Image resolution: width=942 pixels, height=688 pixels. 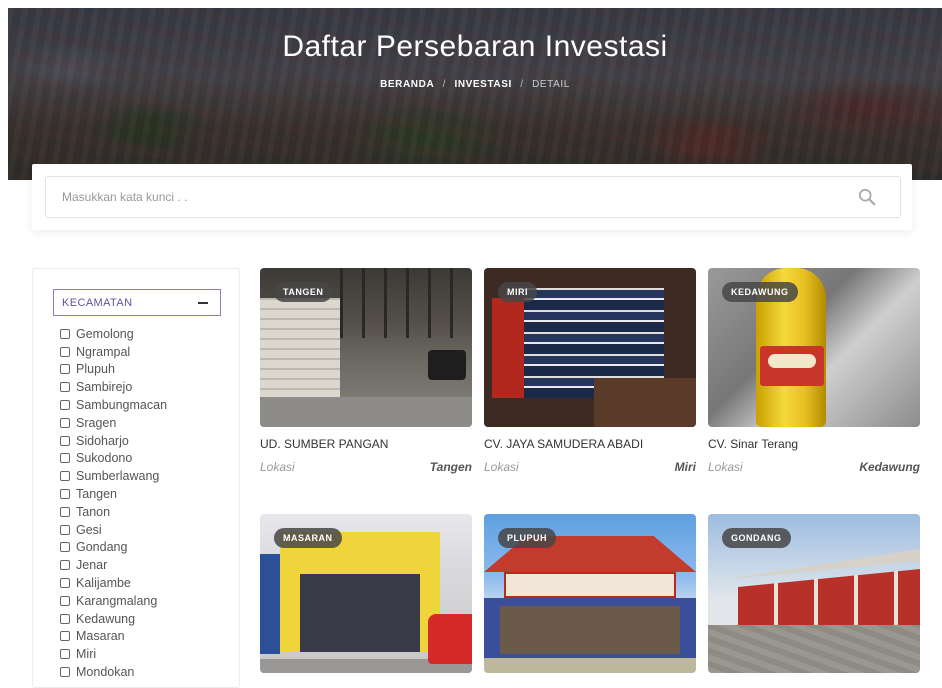 I want to click on card-title: UD. SUMBER PANGAN, so click(x=366, y=444).